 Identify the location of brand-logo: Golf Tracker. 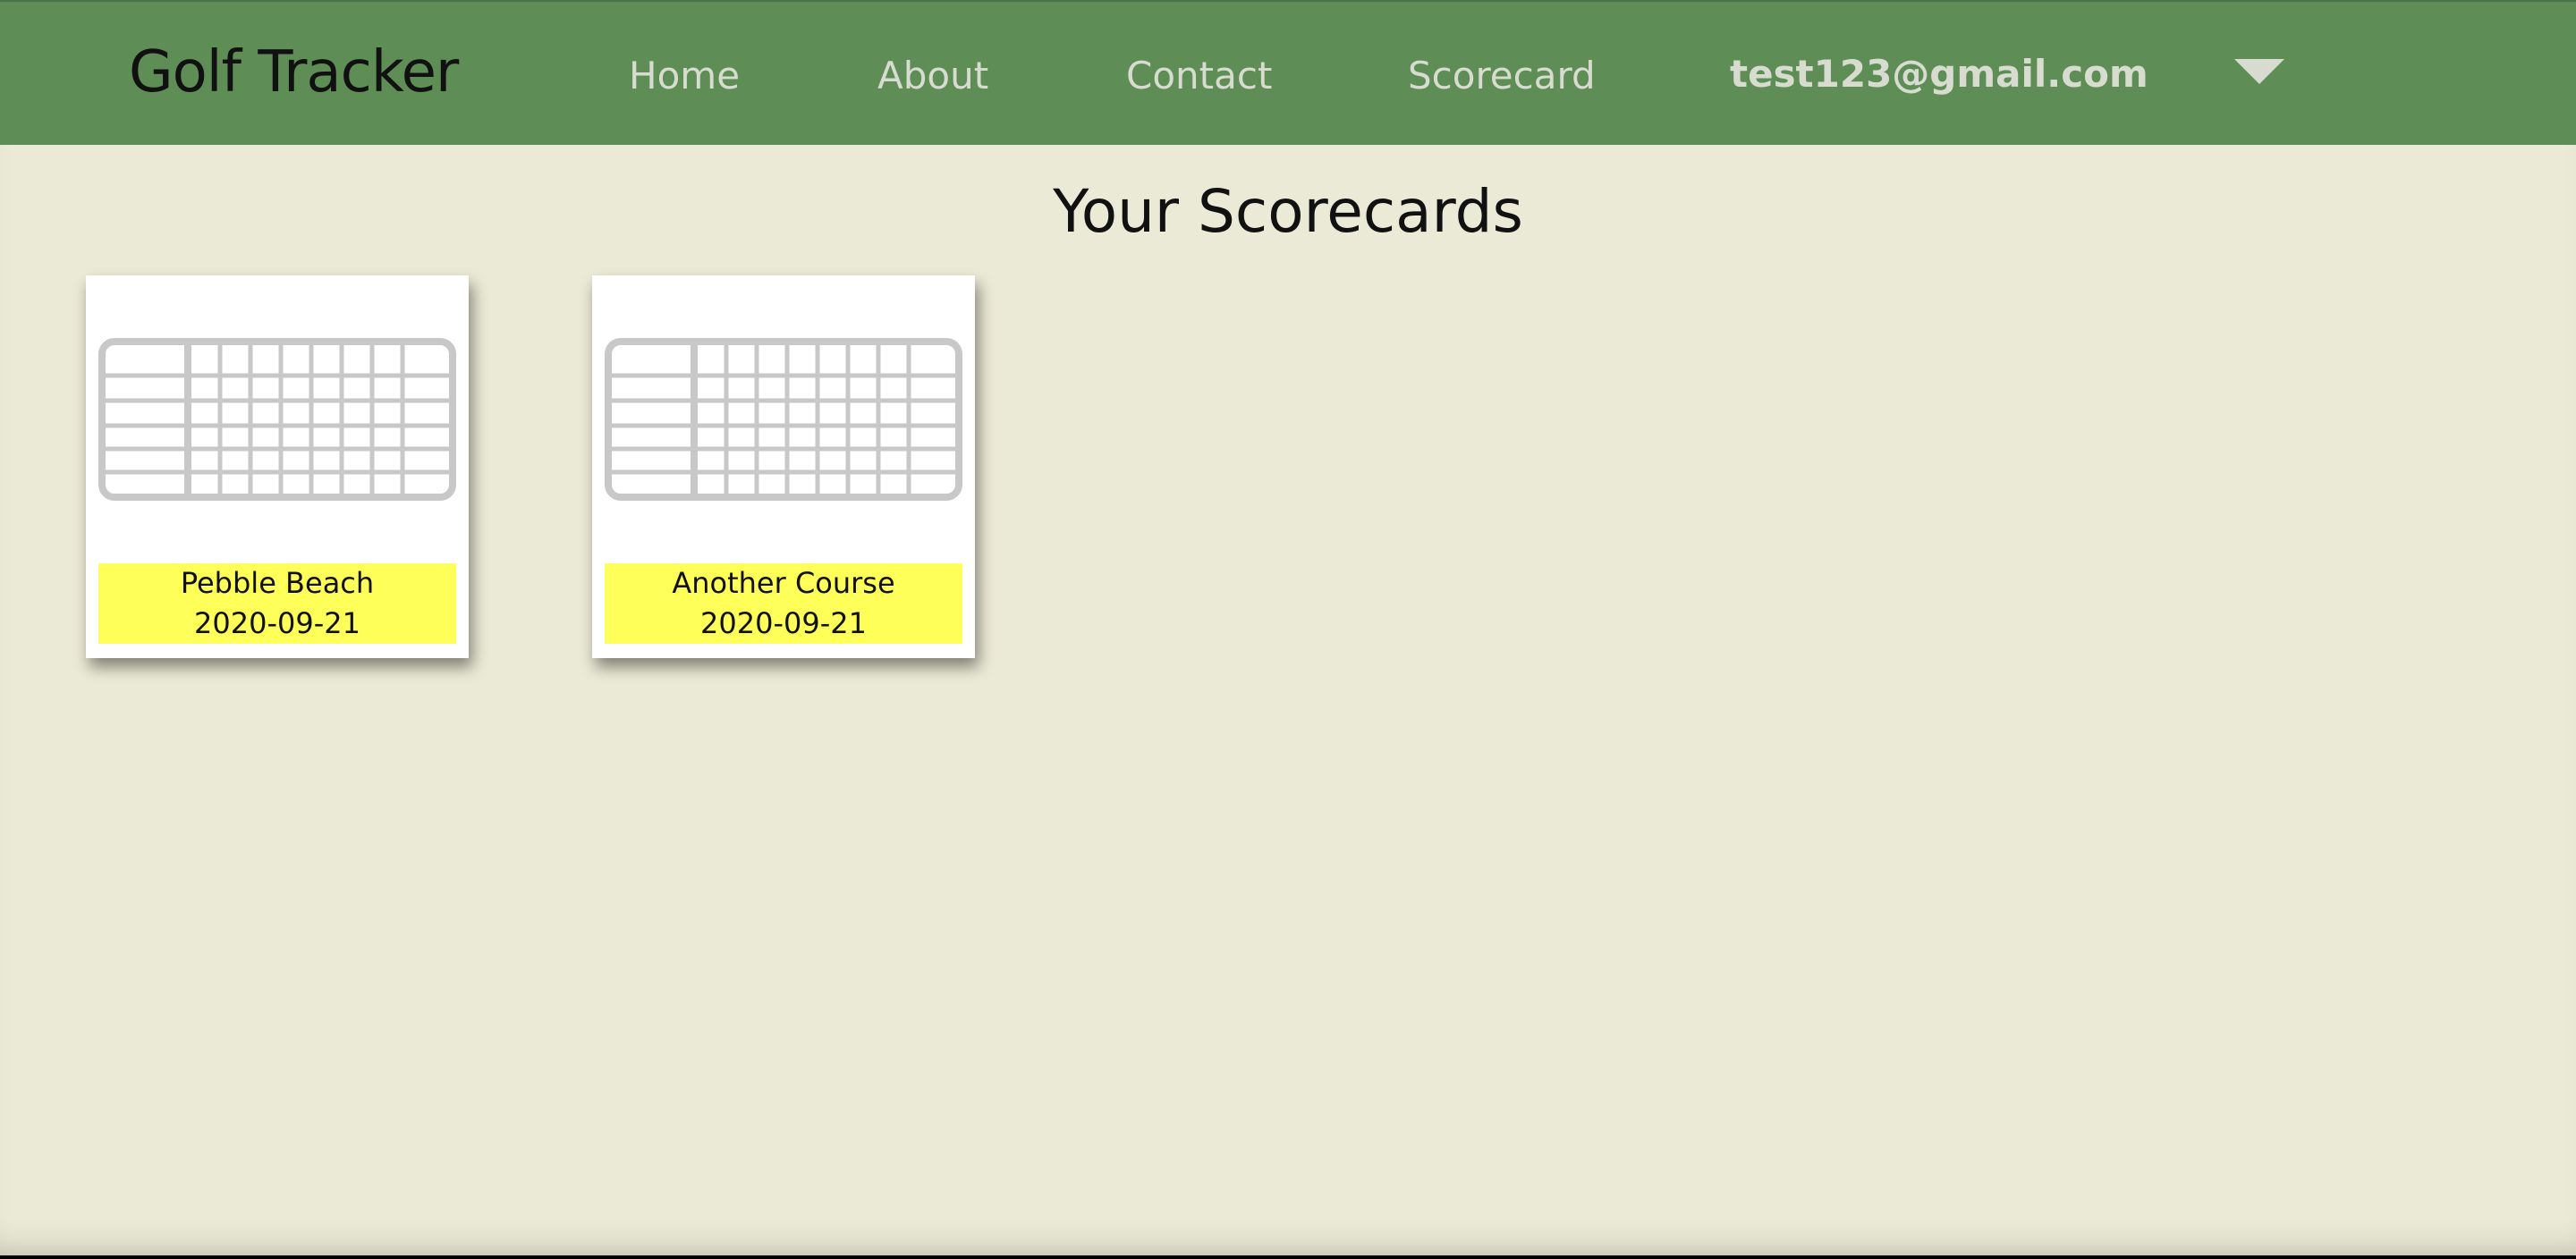
(294, 72).